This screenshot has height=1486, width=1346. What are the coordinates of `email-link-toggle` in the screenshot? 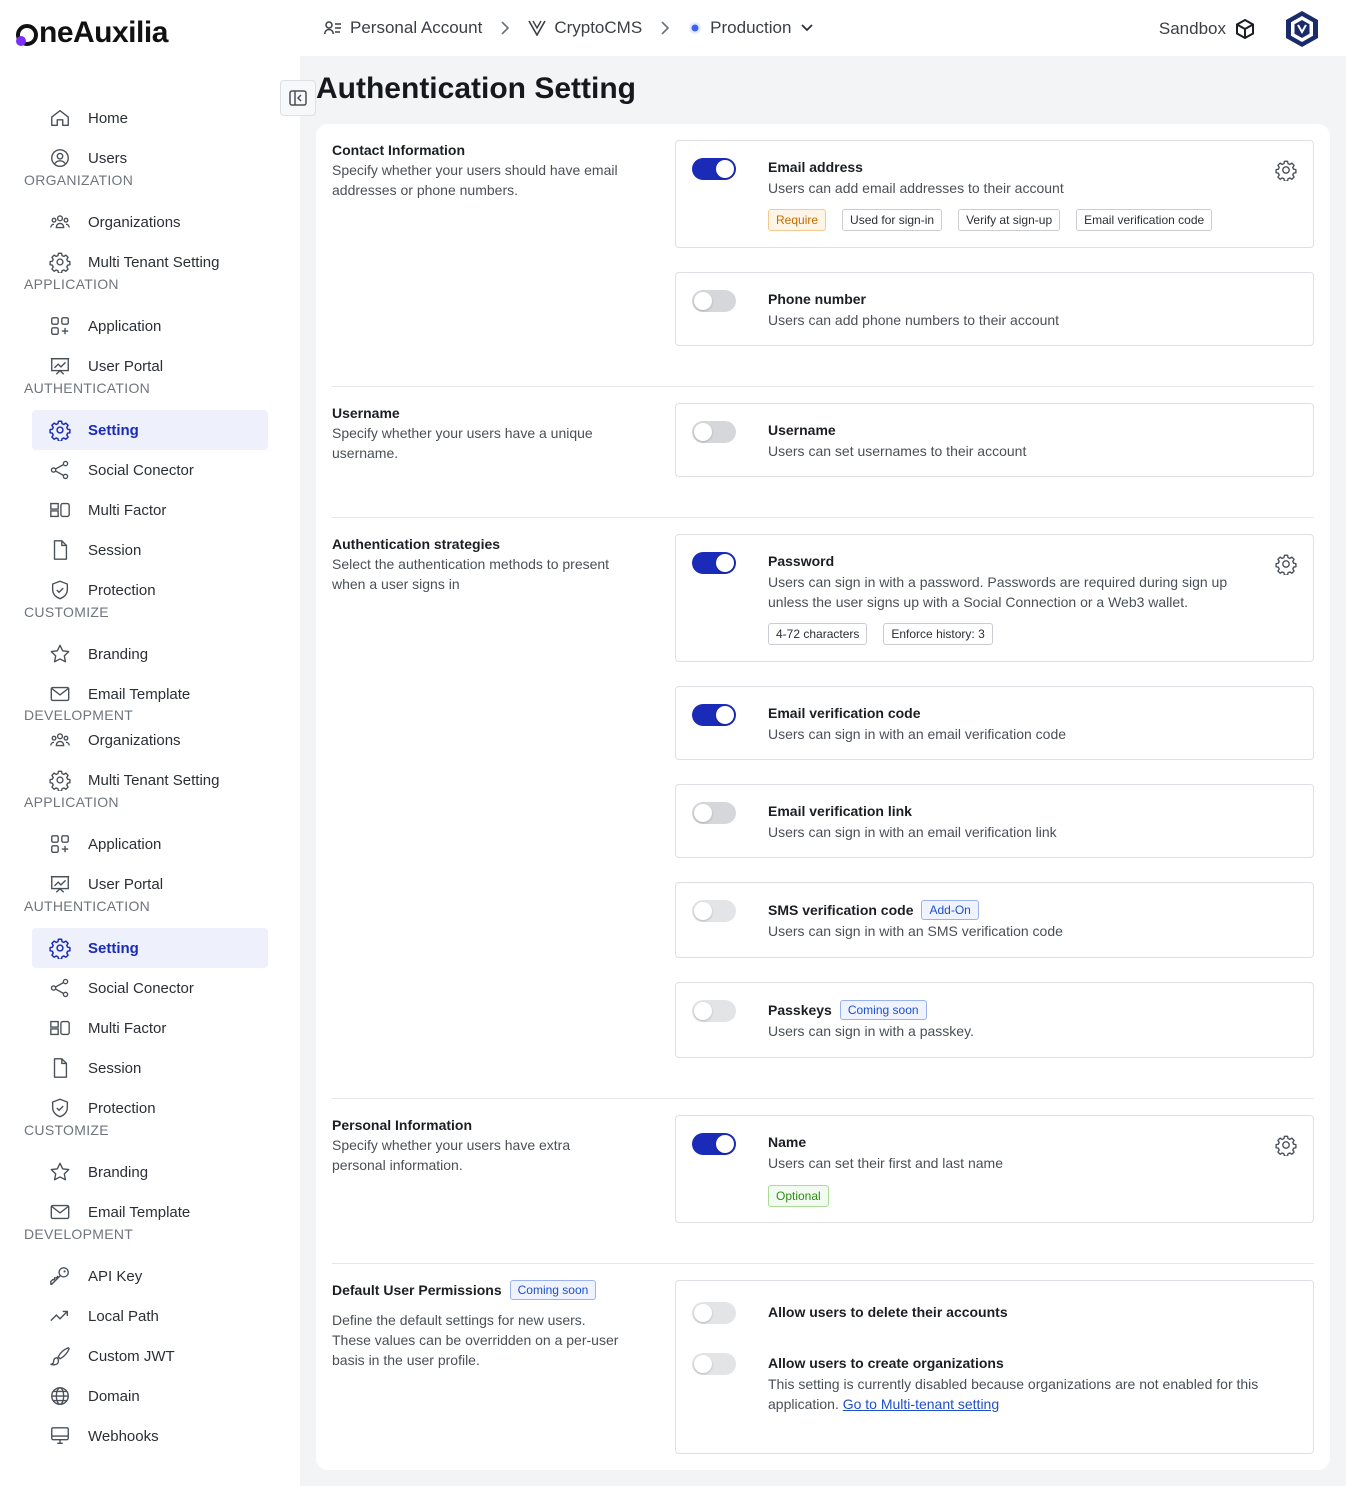 It's located at (714, 813).